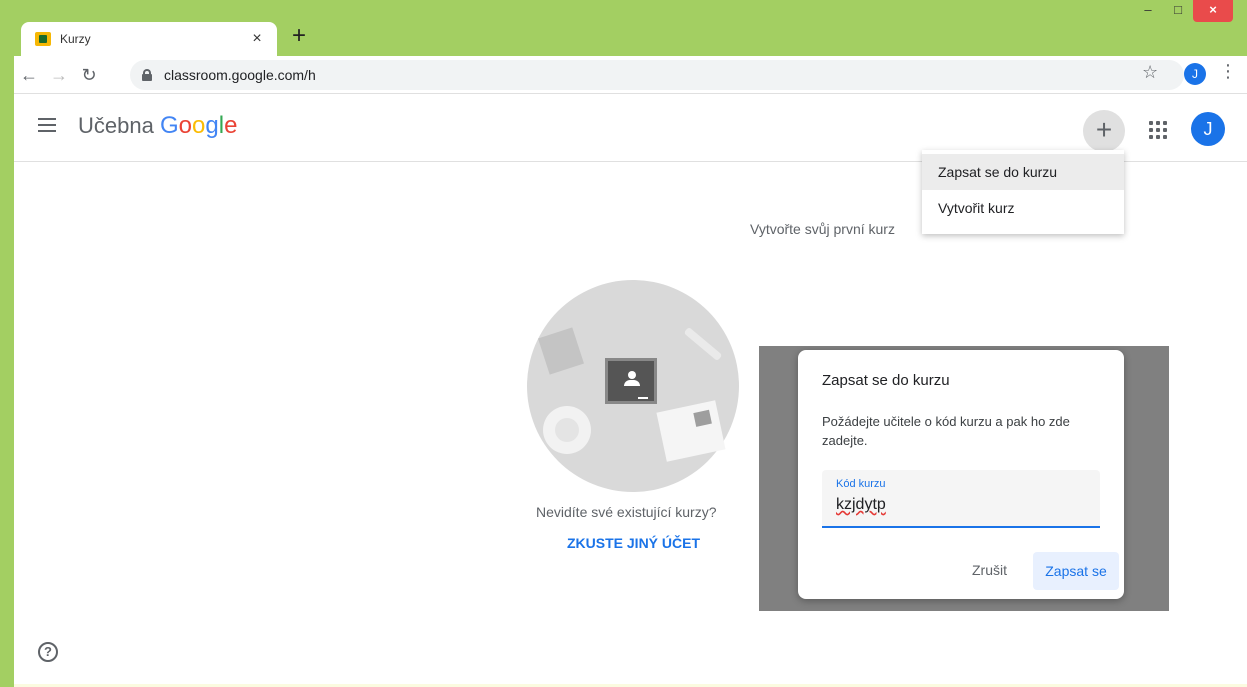 Image resolution: width=1247 pixels, height=687 pixels. I want to click on add-menu: Zapsat se do kurzu Vytvořit kurz, so click(1023, 192).